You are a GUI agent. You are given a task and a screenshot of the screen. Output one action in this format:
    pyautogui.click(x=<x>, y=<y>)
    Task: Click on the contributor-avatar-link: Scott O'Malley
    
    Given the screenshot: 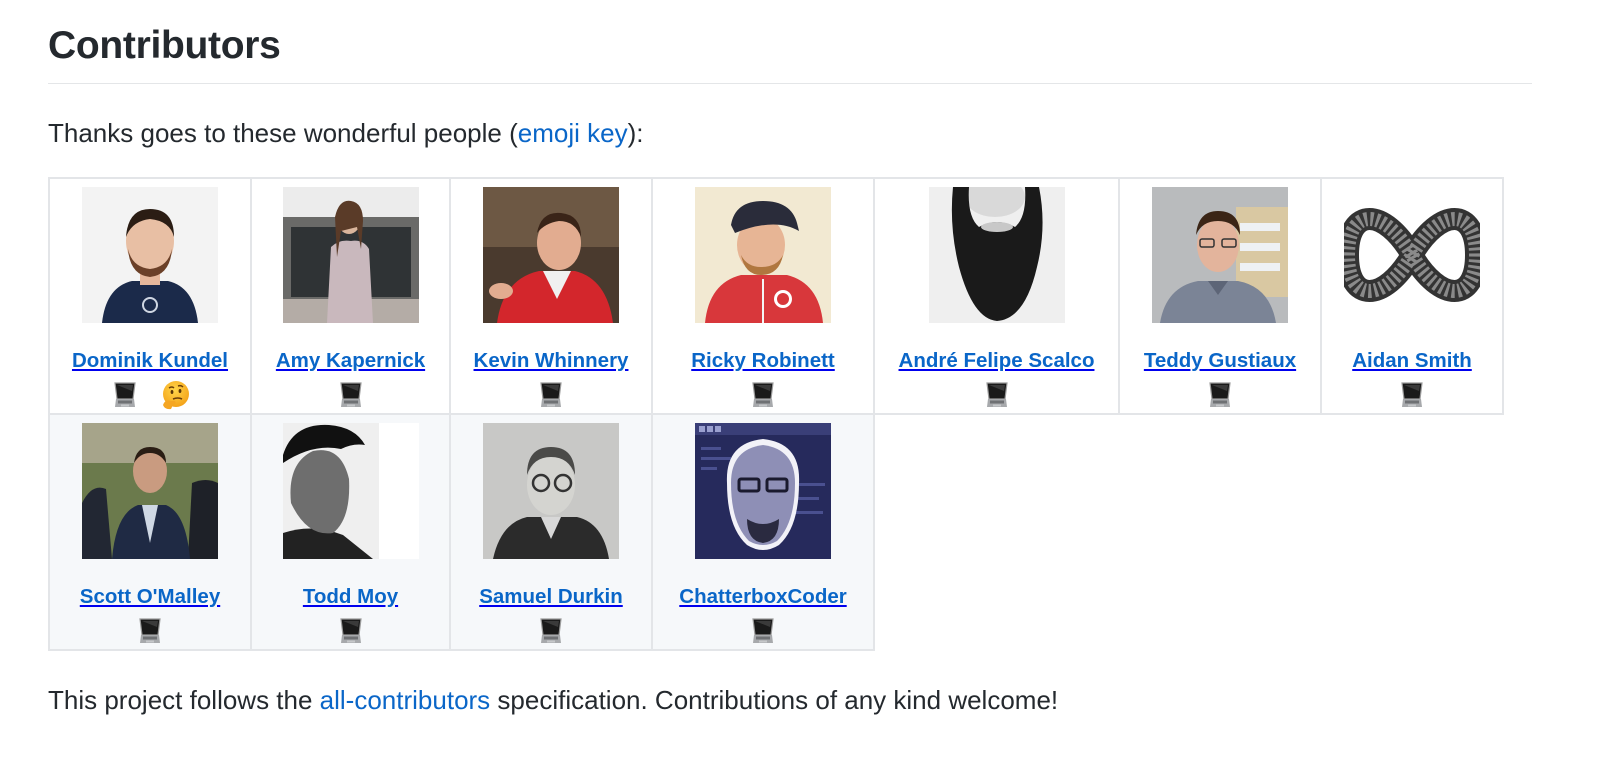 What is the action you would take?
    pyautogui.click(x=150, y=516)
    